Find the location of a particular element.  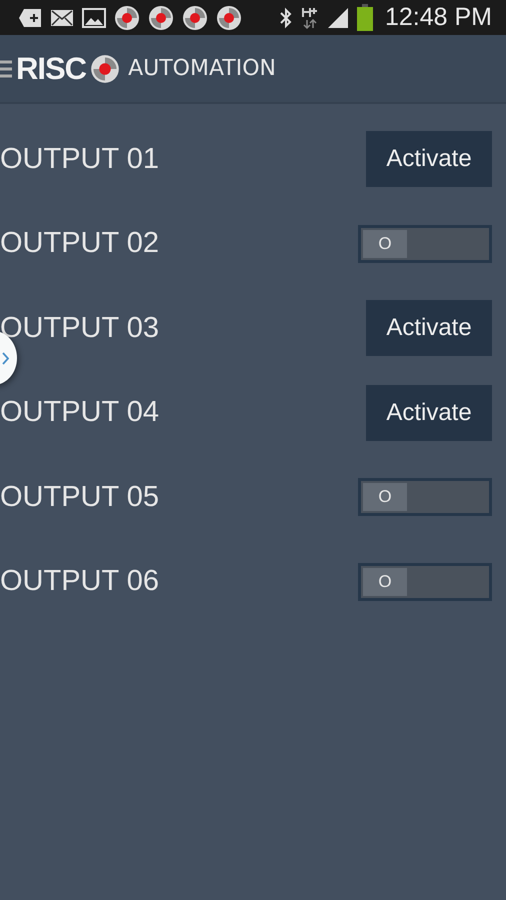

mail-icon is located at coordinates (62, 17).